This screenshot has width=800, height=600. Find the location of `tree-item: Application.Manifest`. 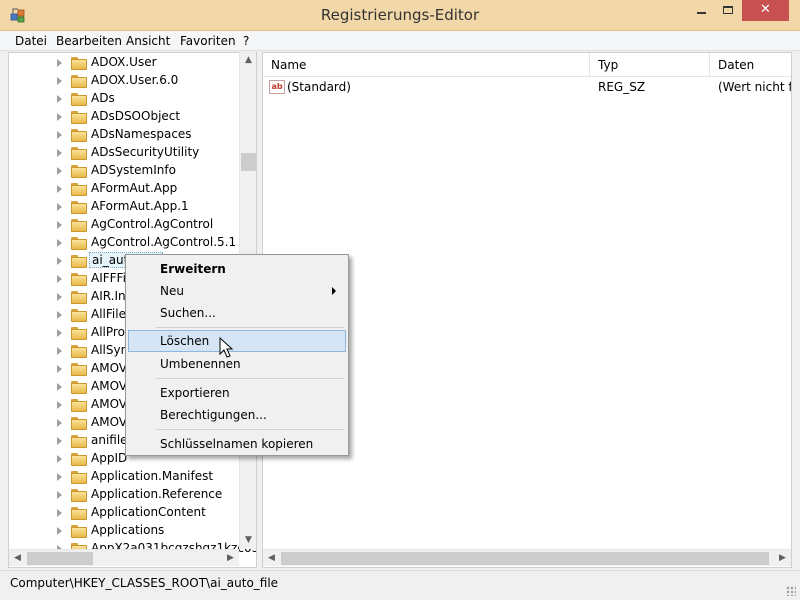

tree-item: Application.Manifest is located at coordinates (125, 477).